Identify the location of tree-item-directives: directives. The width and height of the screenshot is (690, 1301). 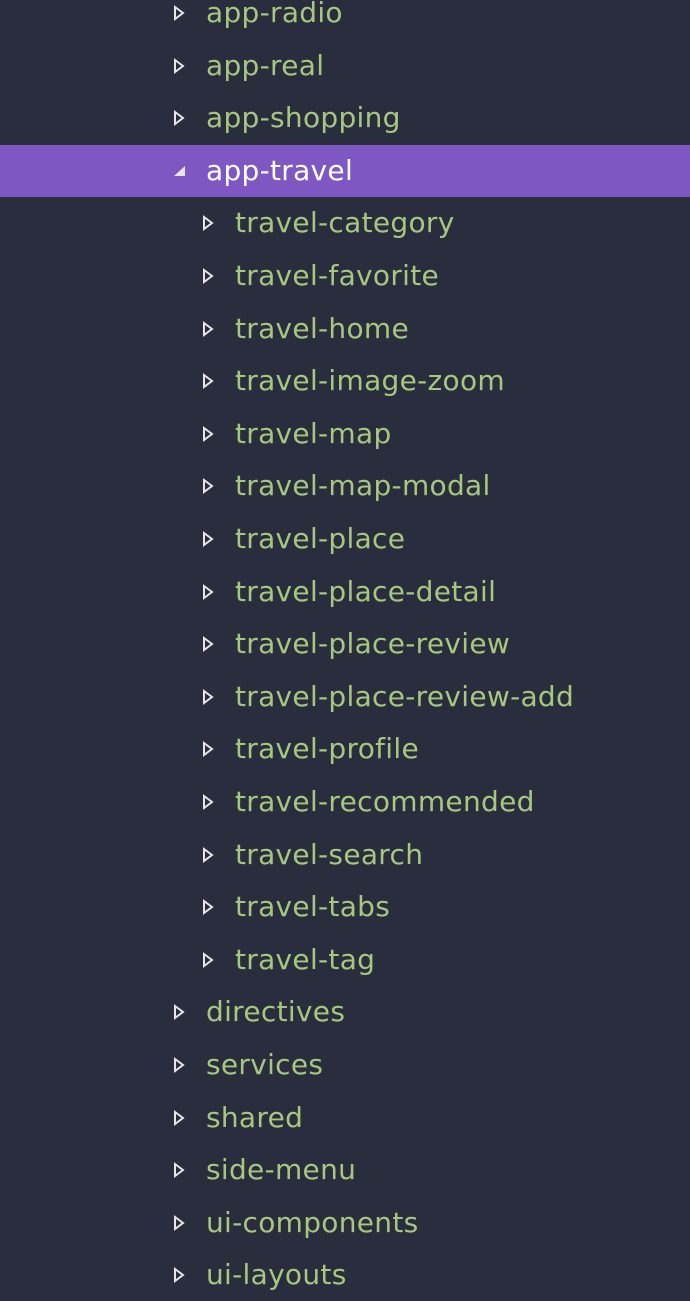
(345, 1012).